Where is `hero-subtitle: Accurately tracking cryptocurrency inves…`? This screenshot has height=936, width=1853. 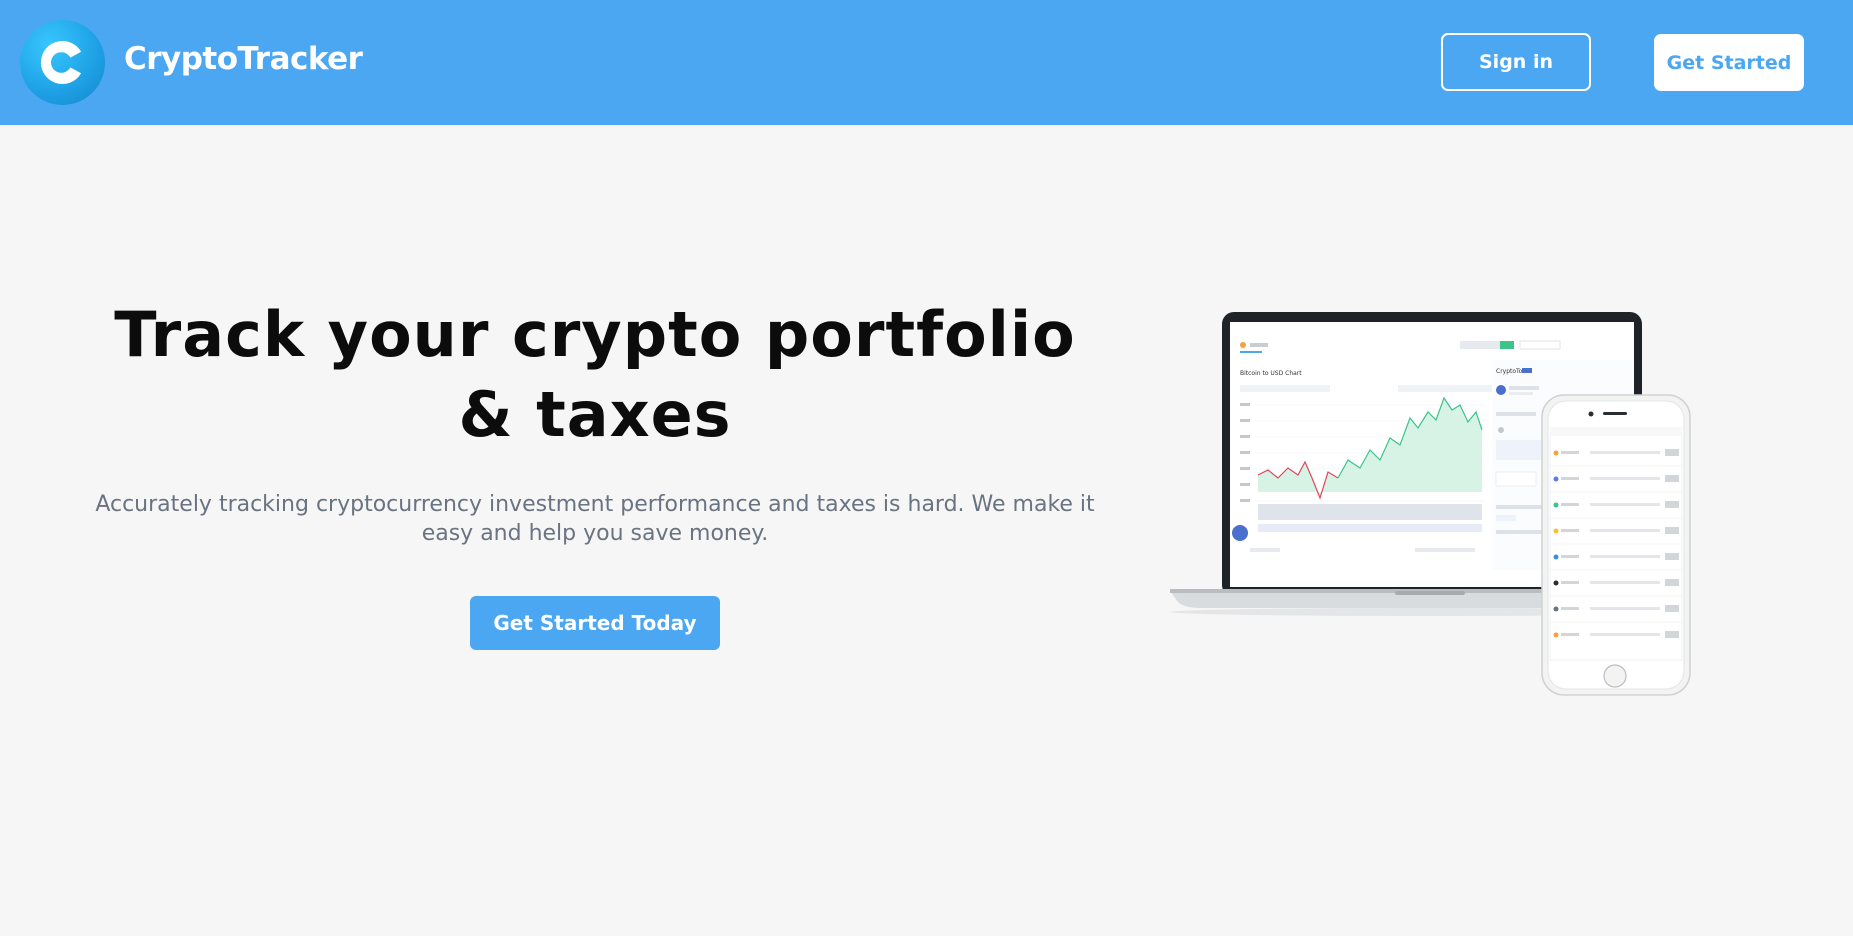
hero-subtitle: Accurately tracking cryptocurrency inves… is located at coordinates (595, 519).